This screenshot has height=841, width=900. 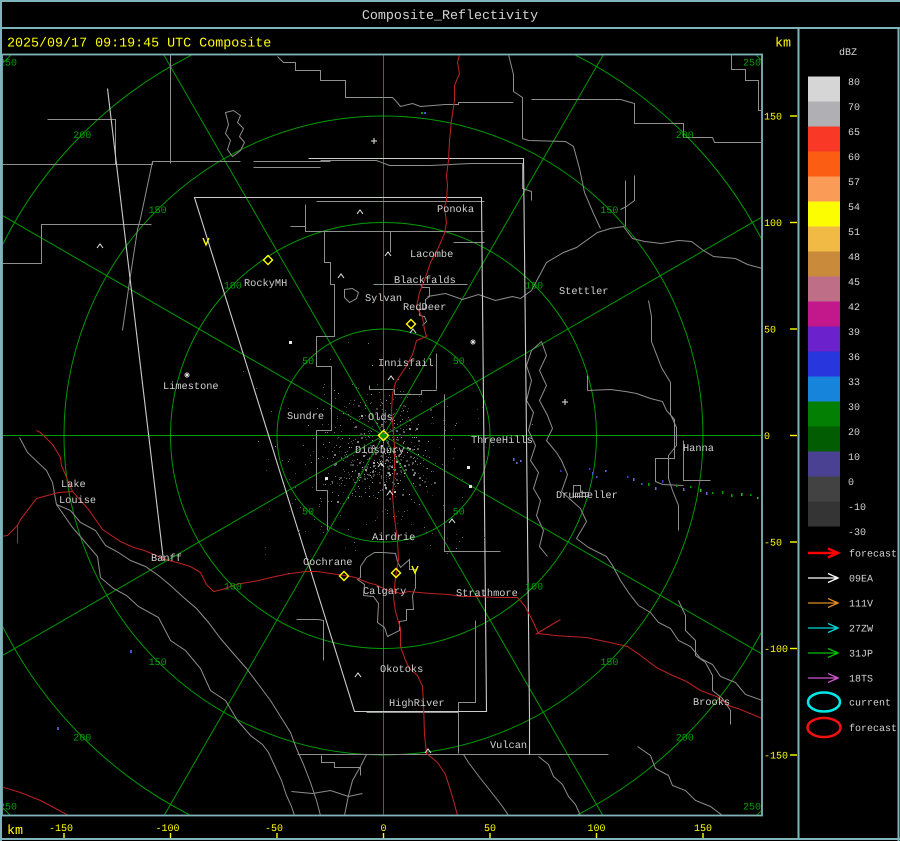 What do you see at coordinates (265, 284) in the screenshot?
I see `svg-text: RockyMH` at bounding box center [265, 284].